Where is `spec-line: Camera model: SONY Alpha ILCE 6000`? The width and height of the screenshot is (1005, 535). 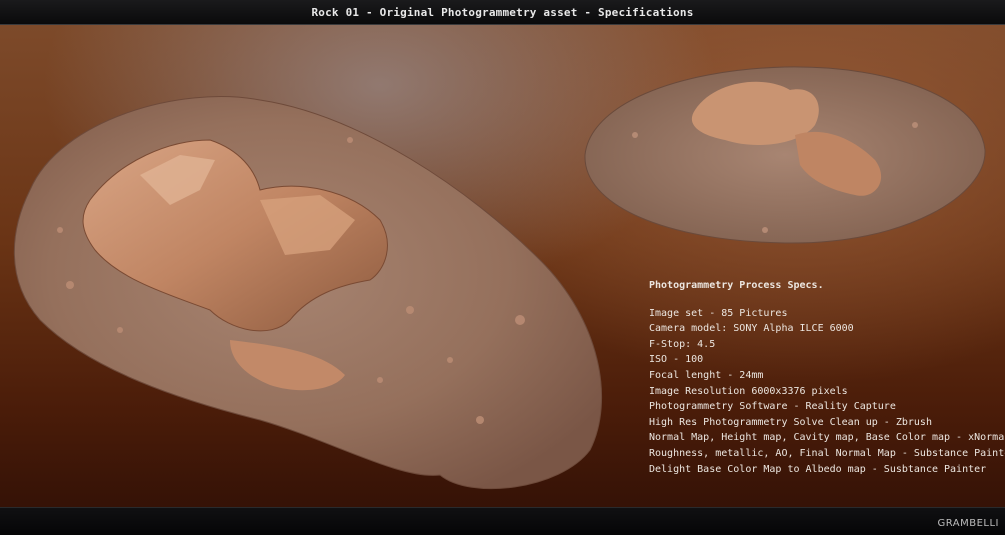 spec-line: Camera model: SONY Alpha ILCE 6000 is located at coordinates (751, 329).